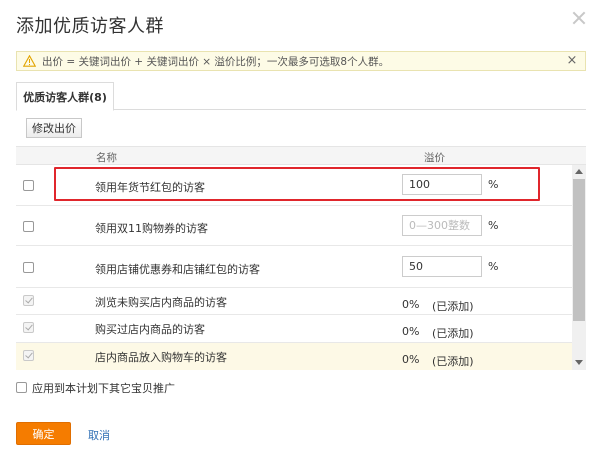 This screenshot has width=600, height=453. Describe the element at coordinates (294, 185) in the screenshot. I see `table-row: 领用年货节红包的访客 %` at that location.